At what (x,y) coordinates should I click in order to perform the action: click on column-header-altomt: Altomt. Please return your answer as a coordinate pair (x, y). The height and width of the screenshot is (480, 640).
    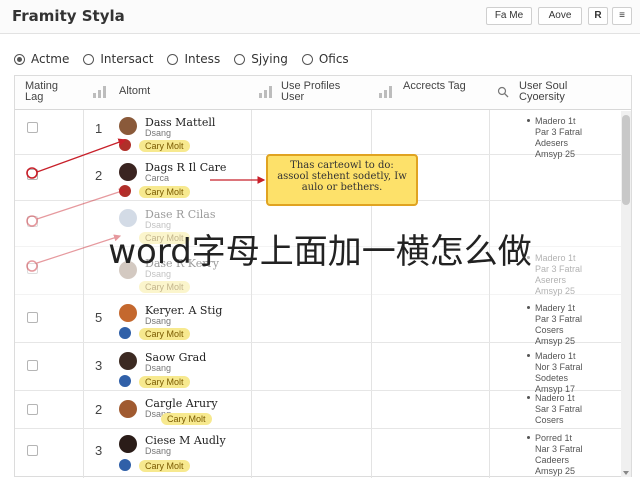
    Looking at the image, I should click on (134, 91).